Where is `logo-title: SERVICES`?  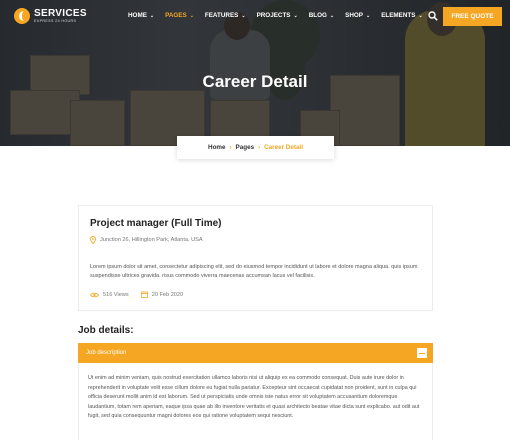
logo-title: SERVICES is located at coordinates (60, 13).